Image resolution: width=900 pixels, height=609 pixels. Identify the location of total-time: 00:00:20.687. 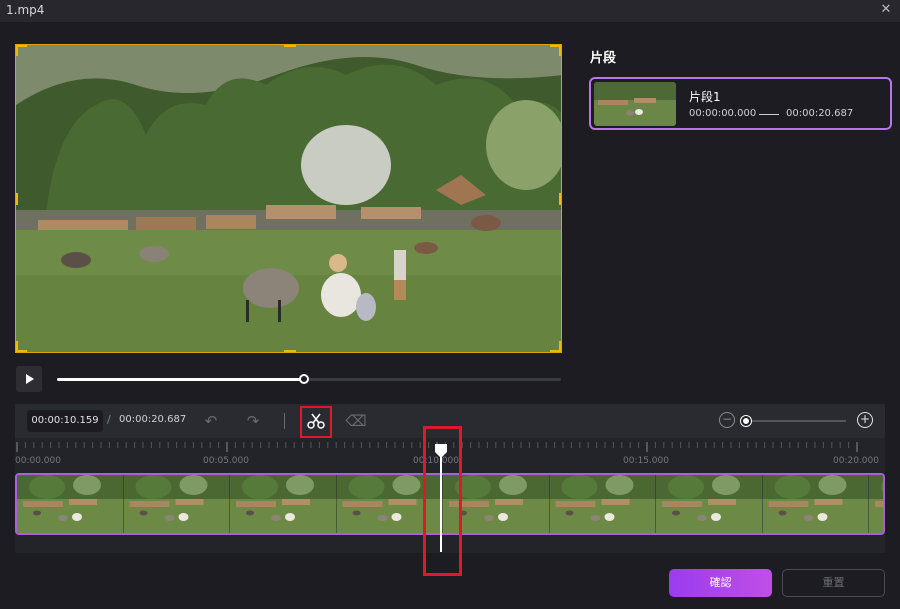
(153, 419).